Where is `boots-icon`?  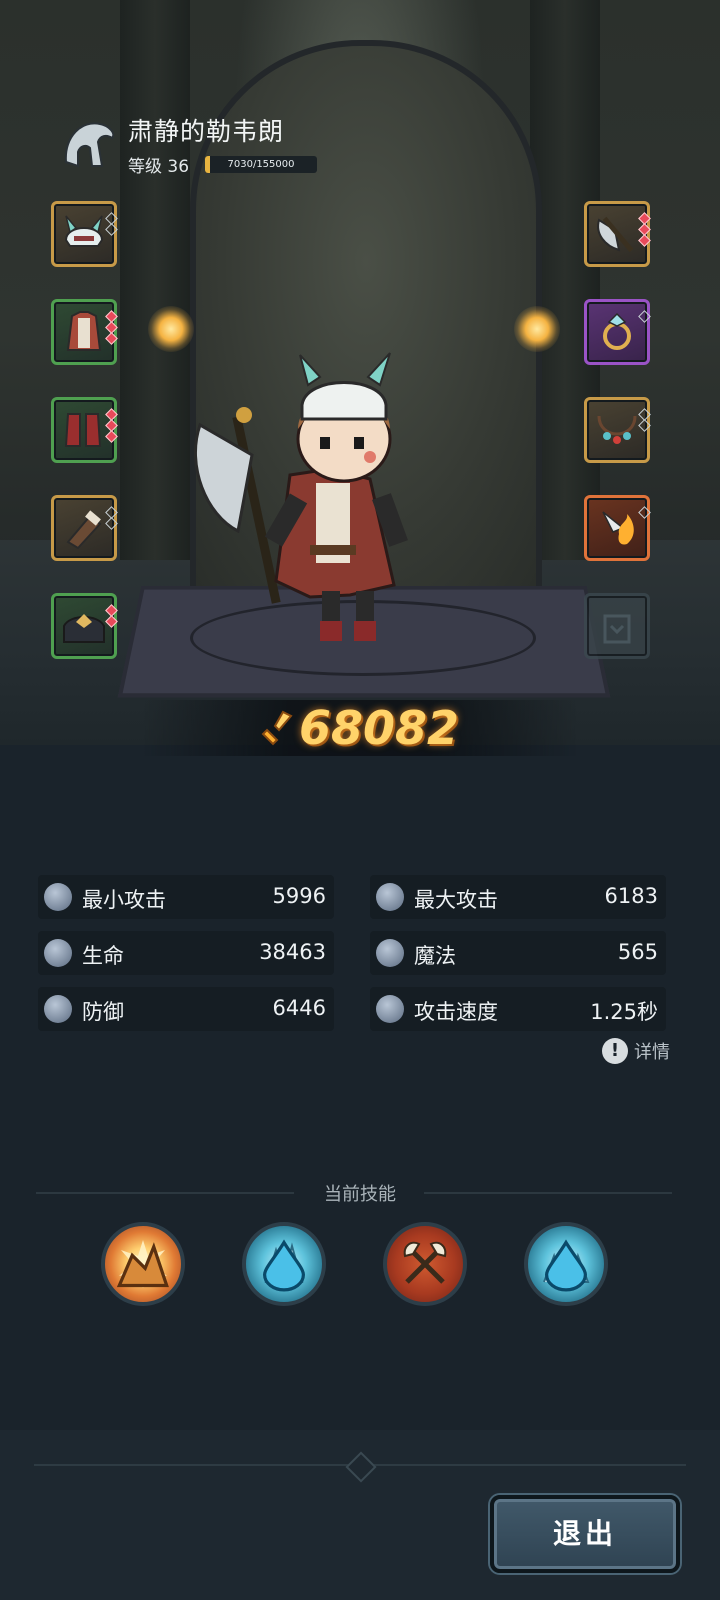 boots-icon is located at coordinates (83, 430).